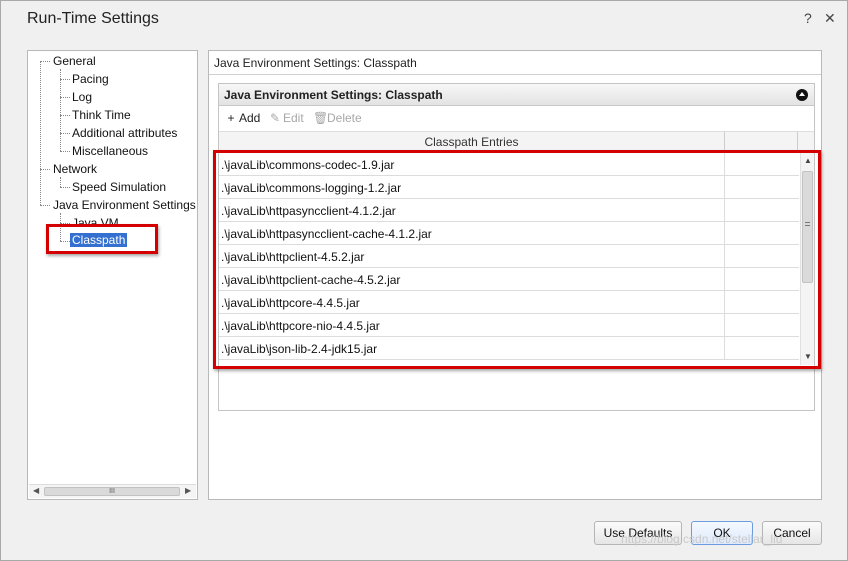  What do you see at coordinates (471, 142) in the screenshot?
I see `column-header-classpath-entries: Classpath Entries` at bounding box center [471, 142].